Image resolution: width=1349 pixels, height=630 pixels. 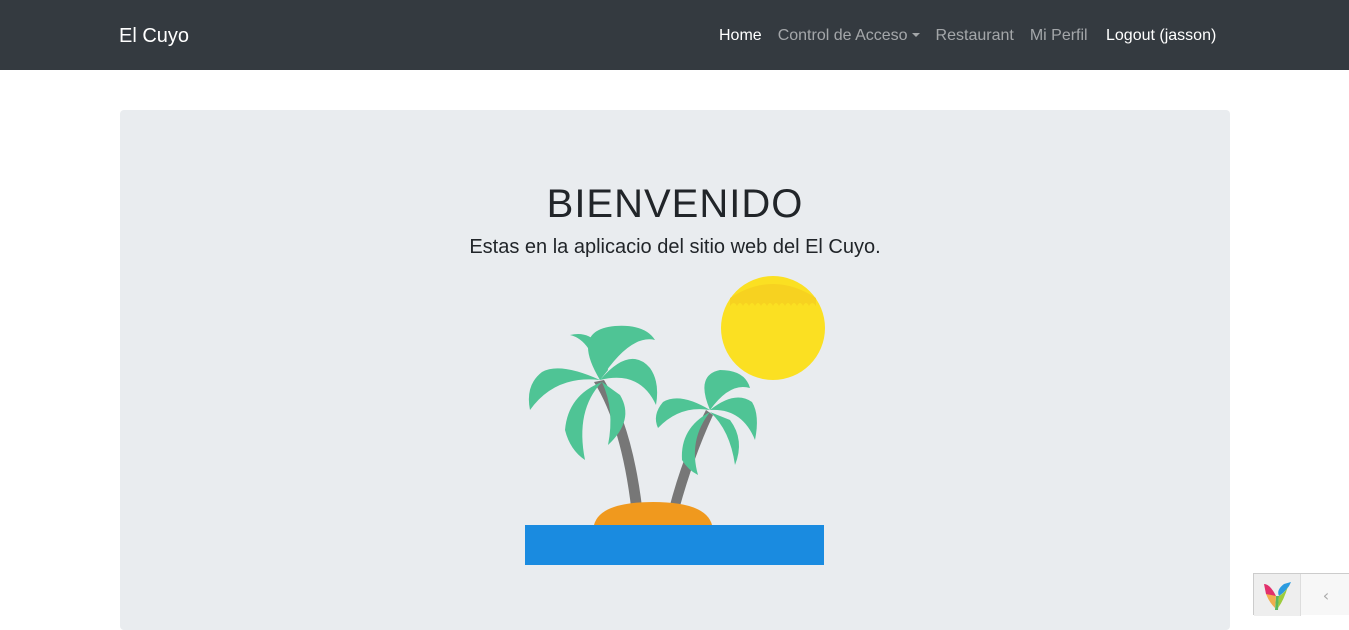 I want to click on palm-island-sun-illustration, so click(x=675, y=420).